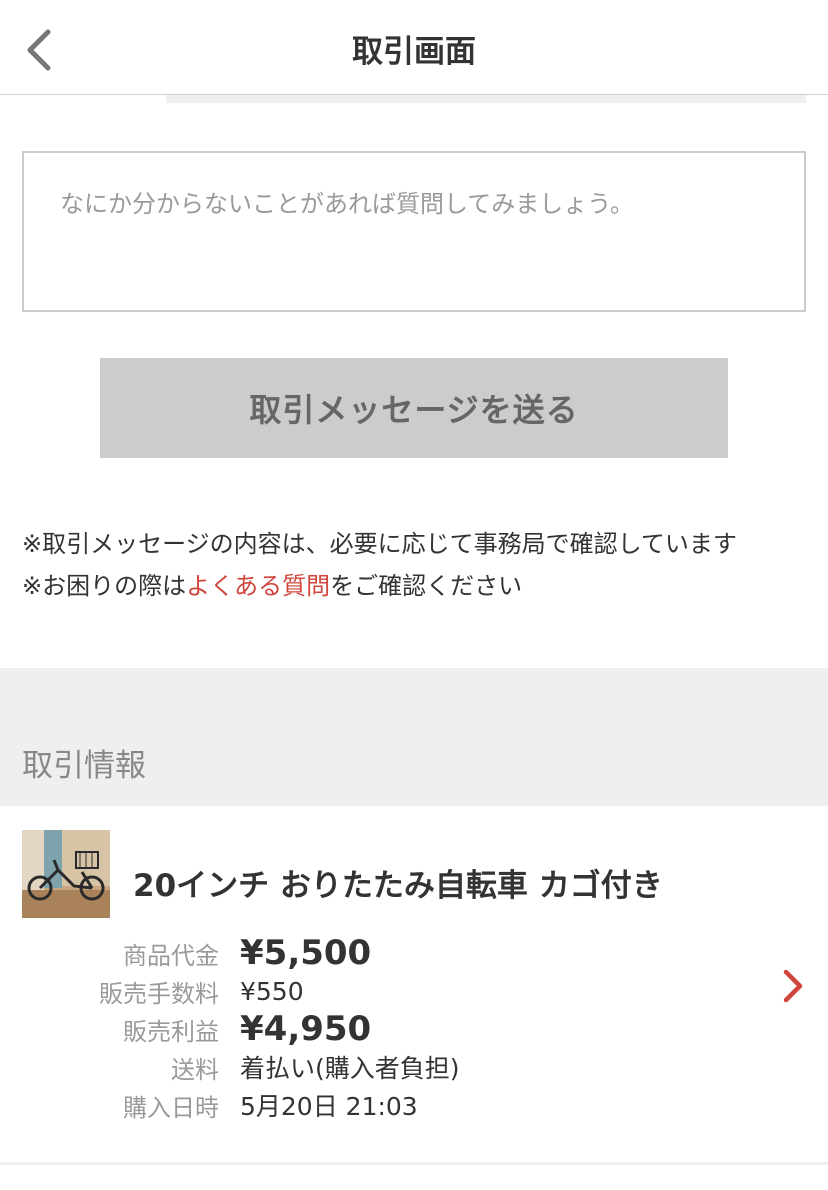  What do you see at coordinates (379, 544) in the screenshot?
I see `notice-line-review: ※取引メッセージの内容は、必要に応じて事務局で確認しています` at bounding box center [379, 544].